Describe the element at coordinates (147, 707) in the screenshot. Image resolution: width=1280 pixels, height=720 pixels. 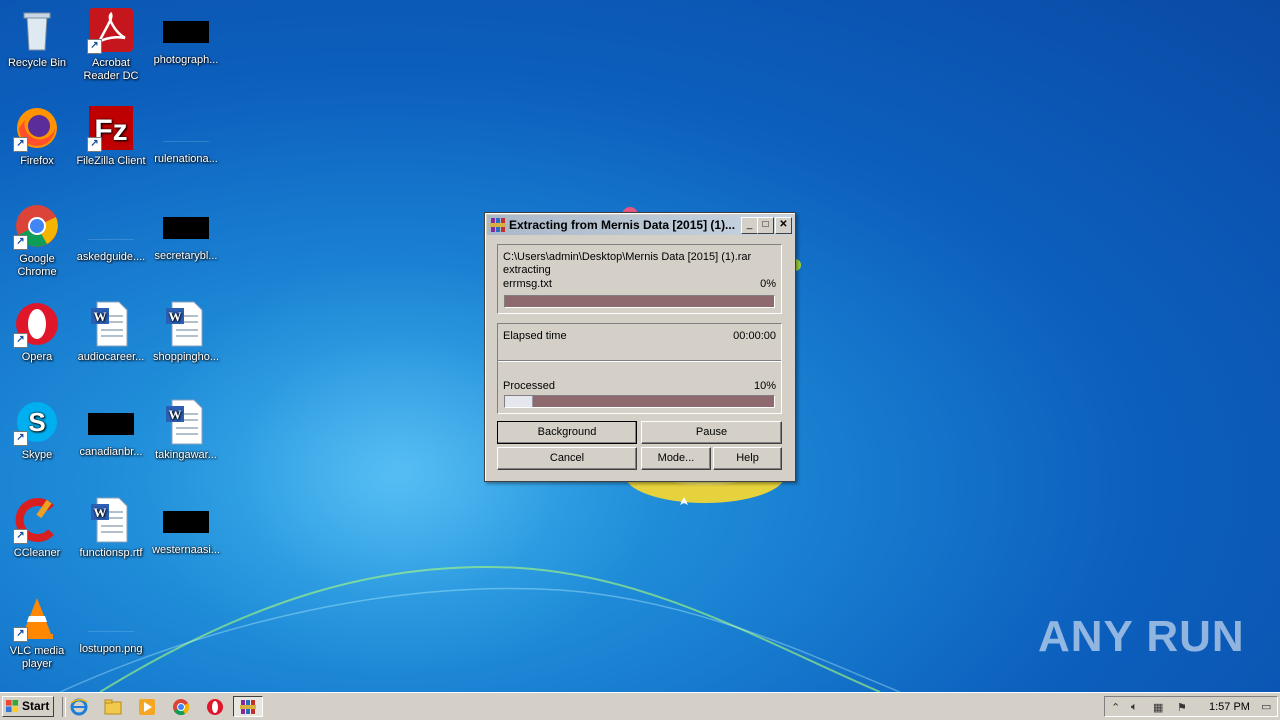
I see `media-player-icon` at that location.